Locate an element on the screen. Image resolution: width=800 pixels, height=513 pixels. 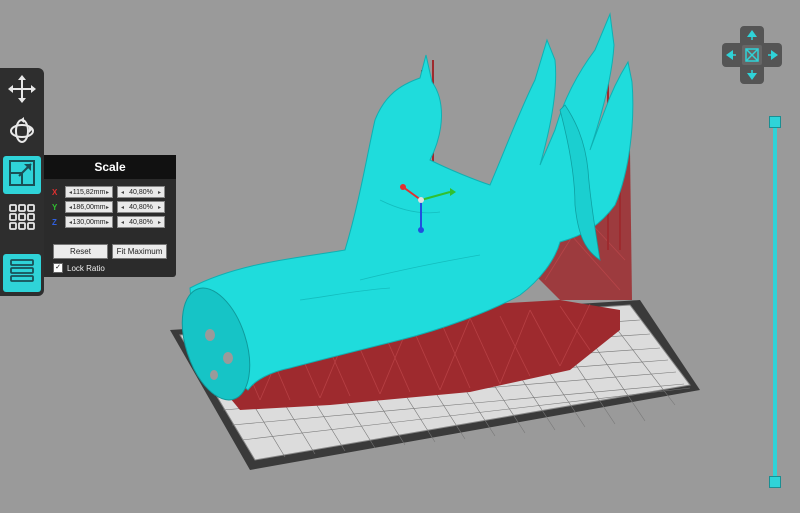
rotate-tool-button is located at coordinates (22, 133).